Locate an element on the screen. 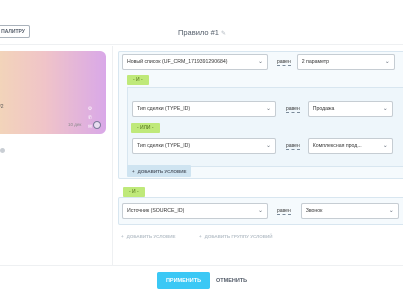 The width and height of the screenshot is (403, 294). palette-button: ПАЛИТРУ is located at coordinates (15, 31).